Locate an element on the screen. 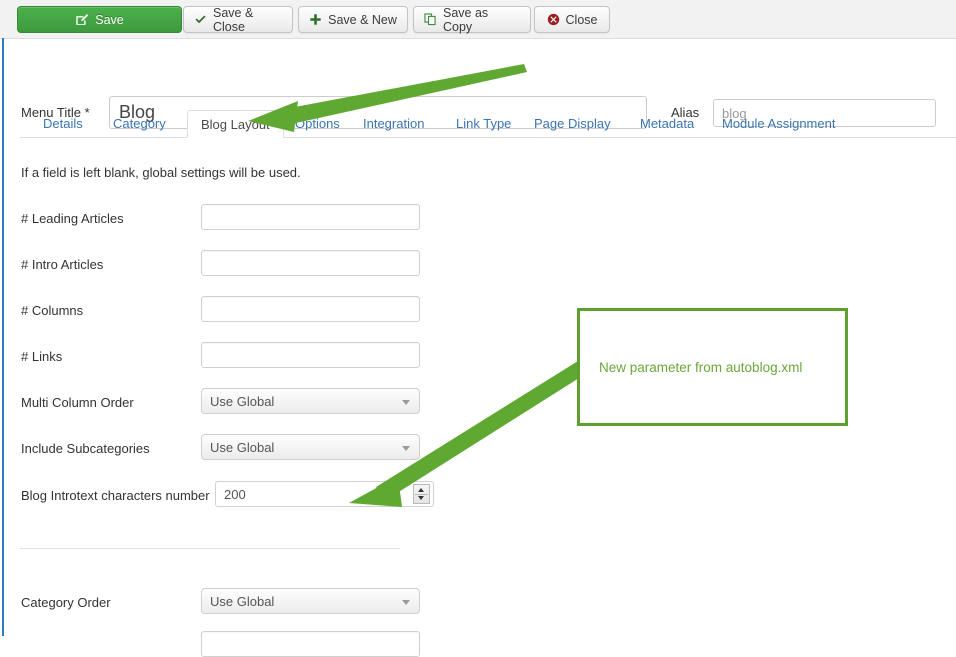 The height and width of the screenshot is (657, 956). section-divider is located at coordinates (210, 548).